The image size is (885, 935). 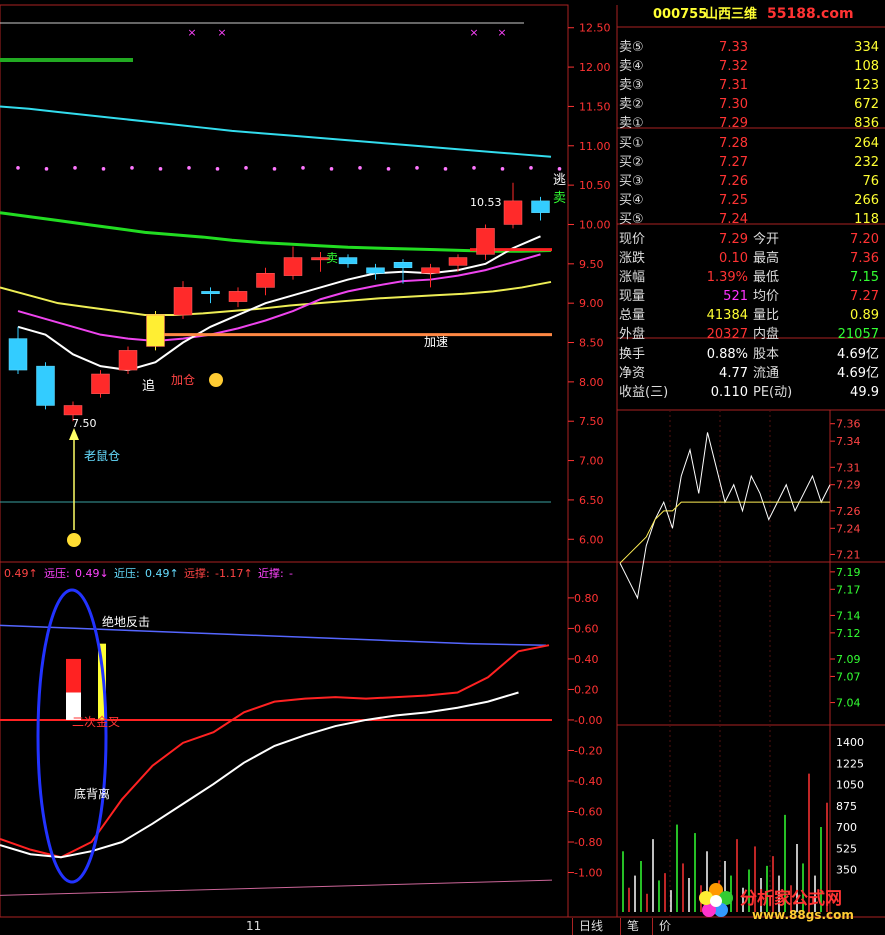 I want to click on ask-price: 7.32, so click(x=733, y=66).